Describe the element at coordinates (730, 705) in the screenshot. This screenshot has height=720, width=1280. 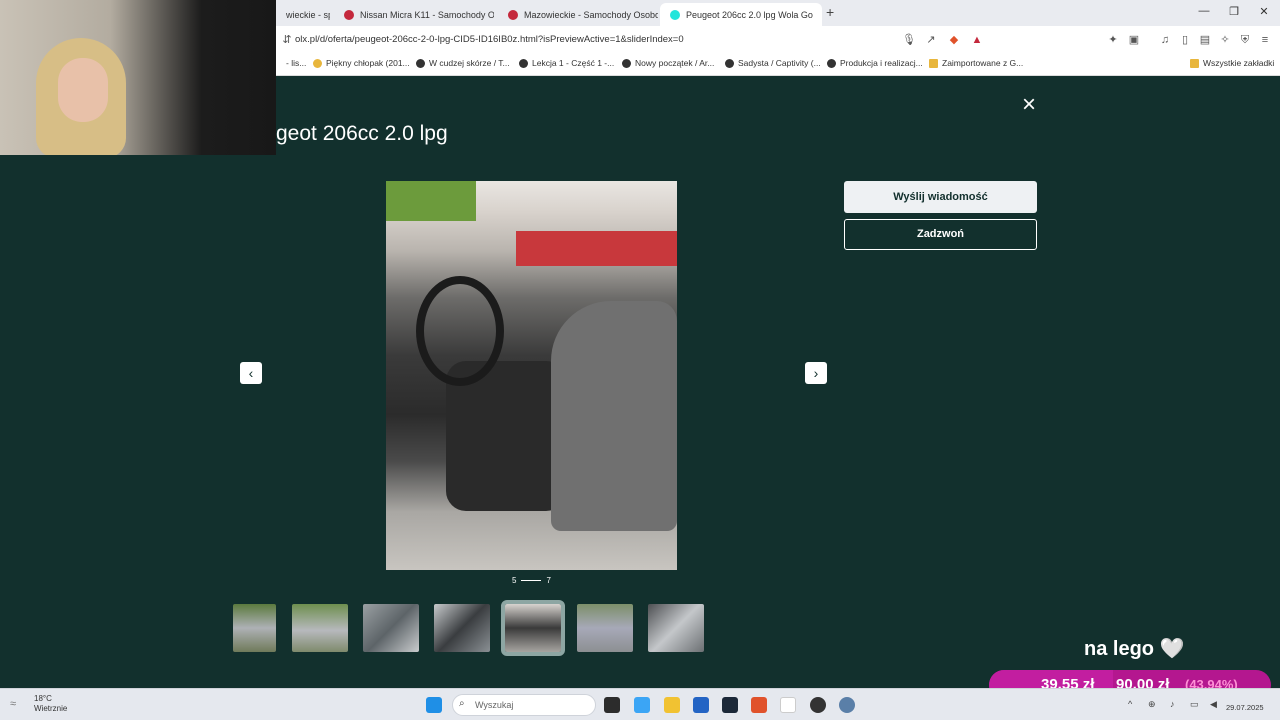
I see `steam-icon` at that location.